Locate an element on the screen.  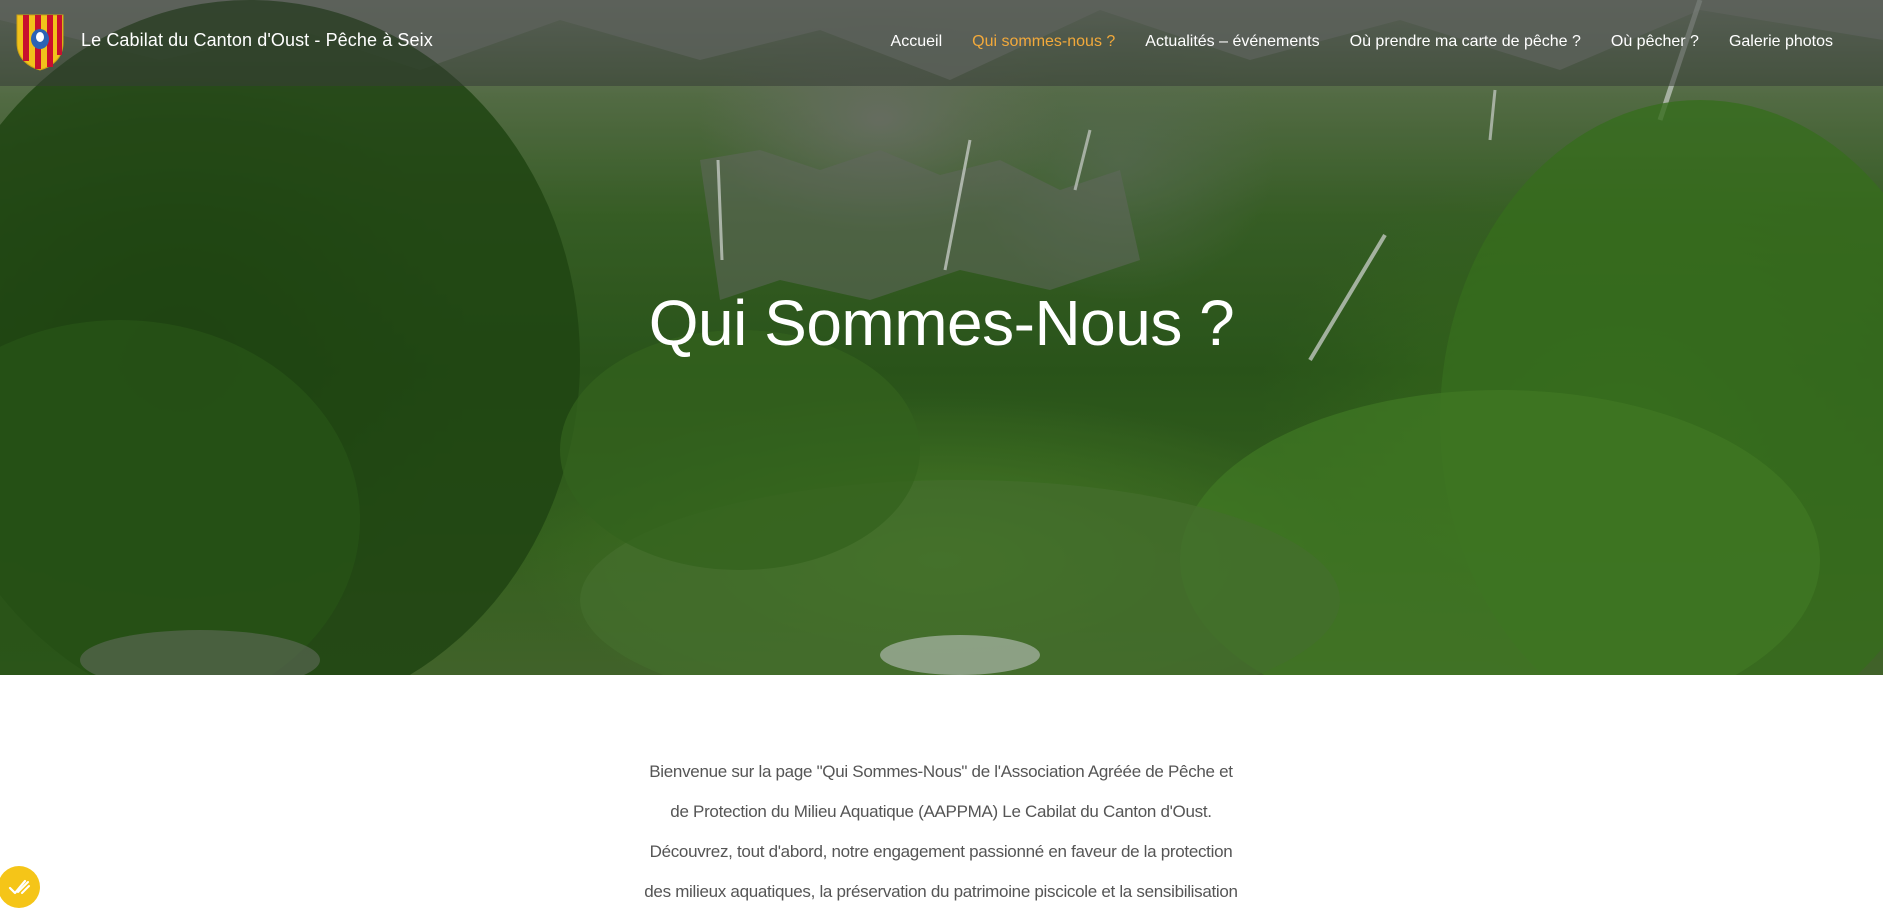
page-title: Qui Sommes-Nous ? is located at coordinates (941, 323).